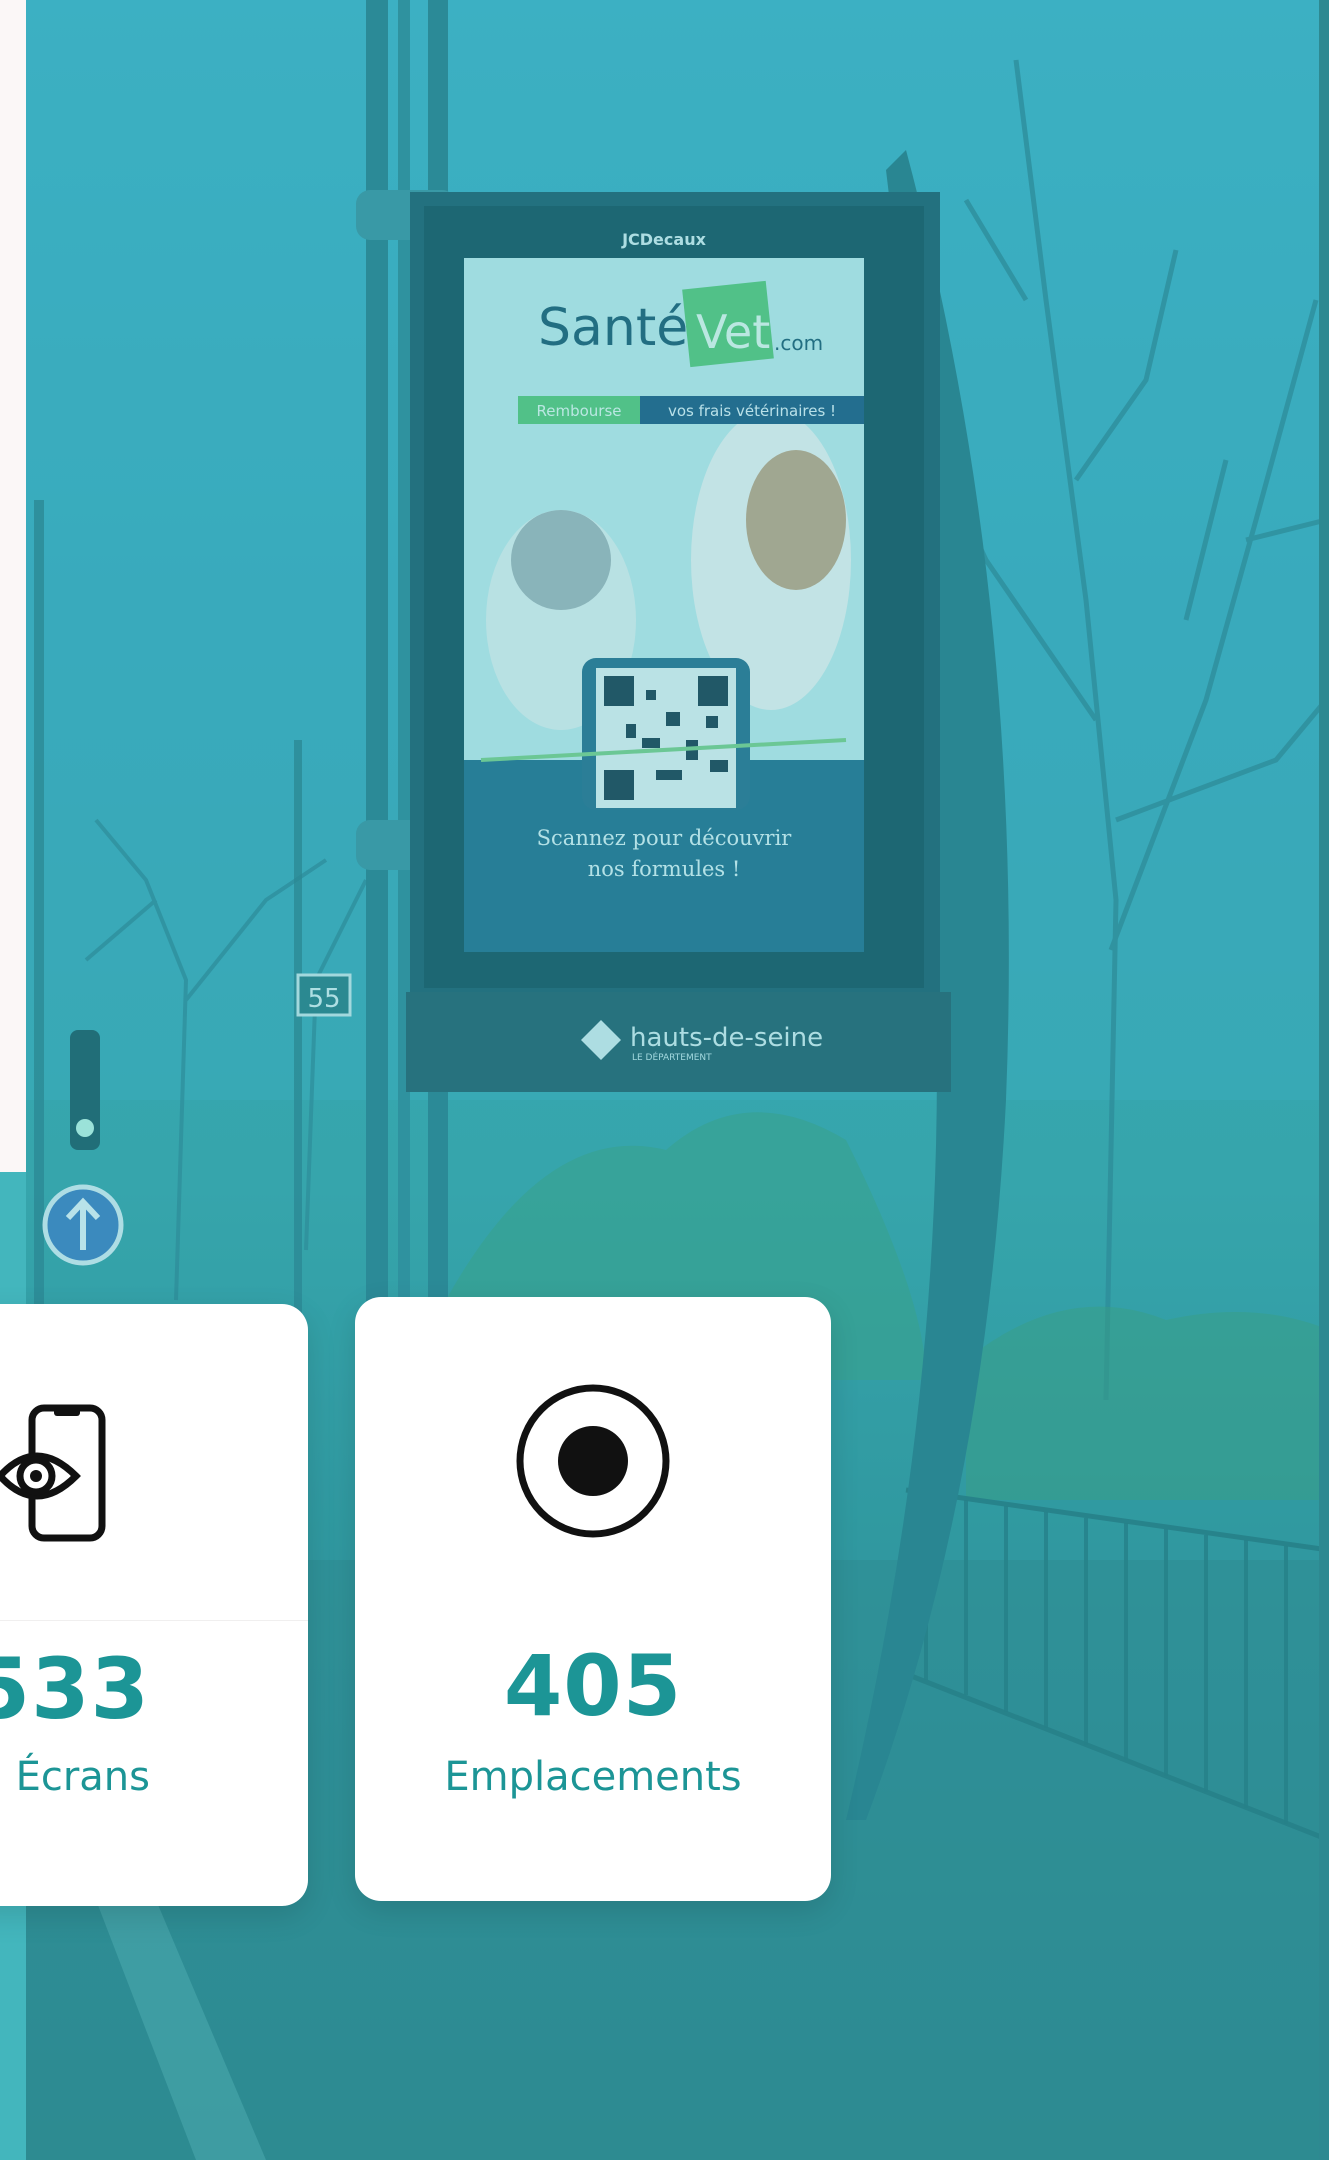  What do you see at coordinates (593, 1777) in the screenshot?
I see `stat-label-locations: Emplacements` at bounding box center [593, 1777].